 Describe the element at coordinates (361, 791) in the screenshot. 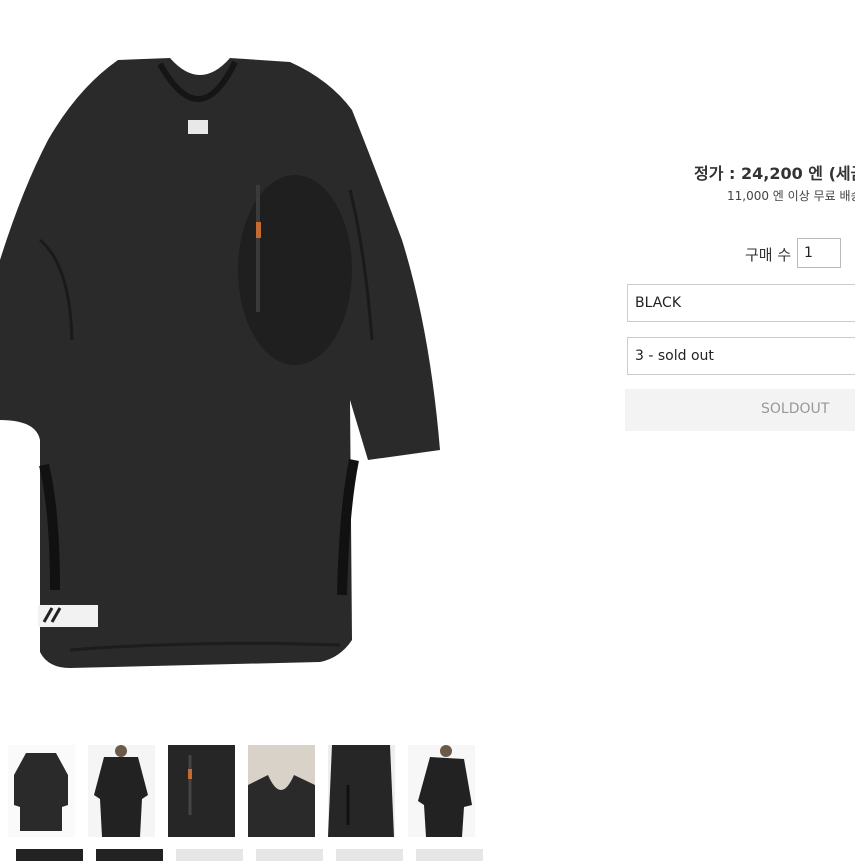

I see `sleeve-detail-thumbnail` at that location.